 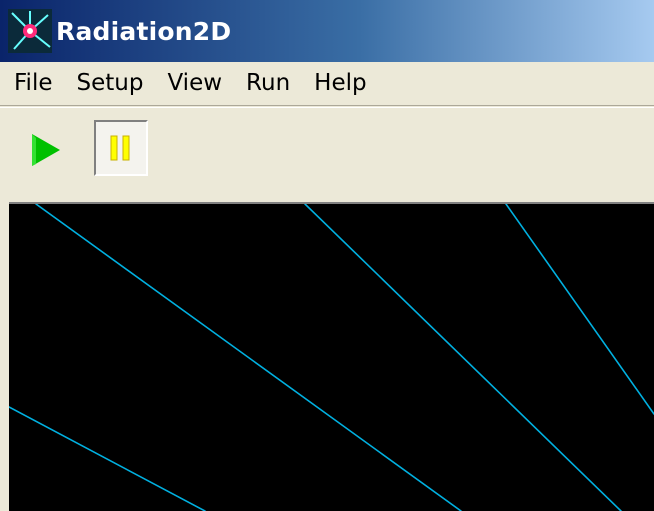 What do you see at coordinates (144, 31) in the screenshot?
I see `window-title: Radiation2D` at bounding box center [144, 31].